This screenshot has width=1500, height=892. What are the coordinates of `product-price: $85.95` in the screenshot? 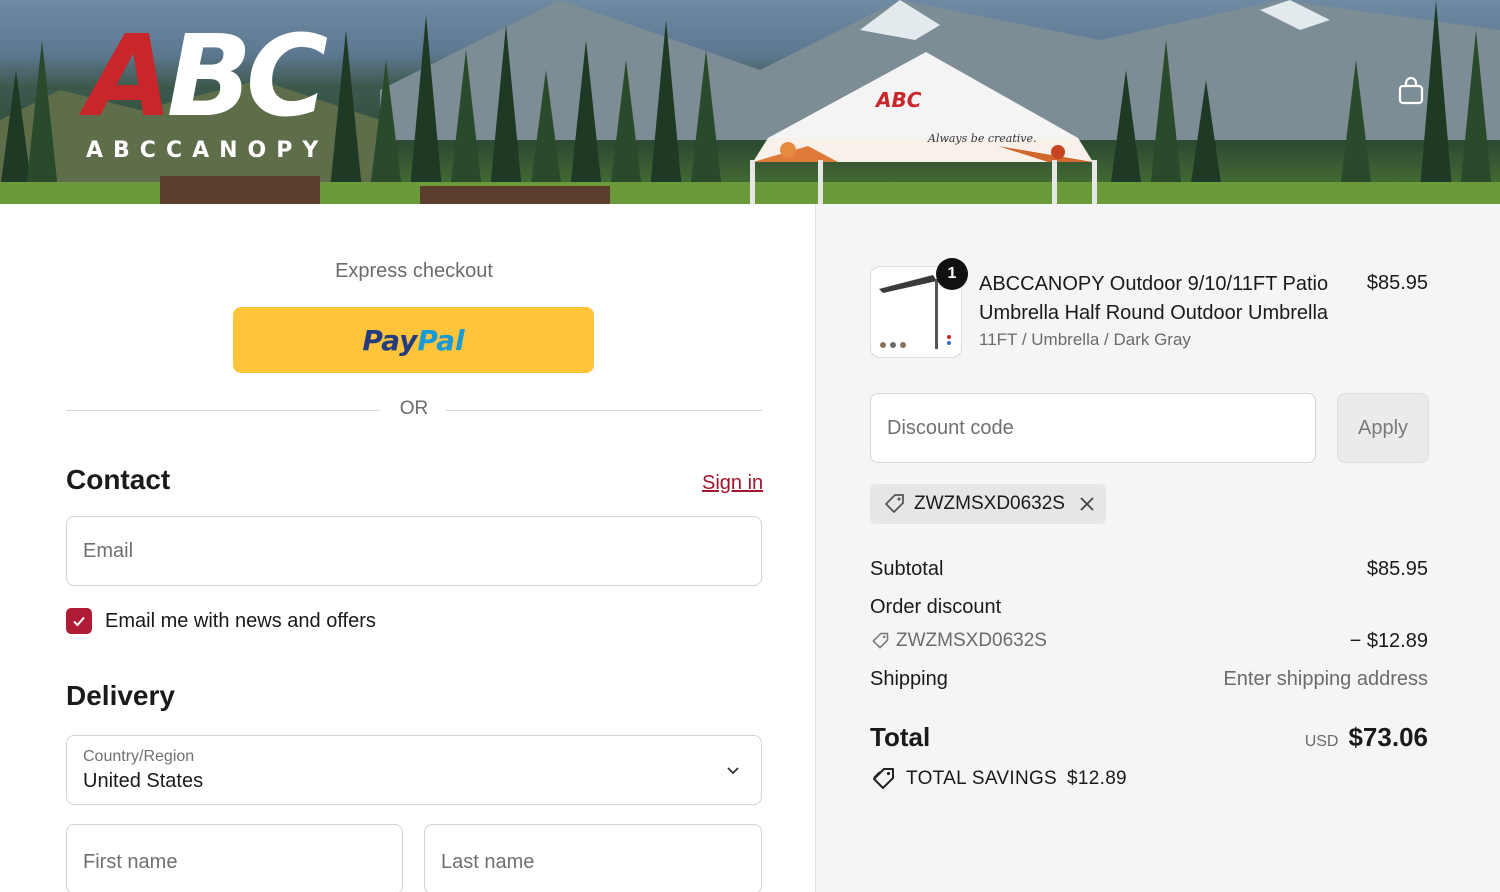 It's located at (1397, 283).